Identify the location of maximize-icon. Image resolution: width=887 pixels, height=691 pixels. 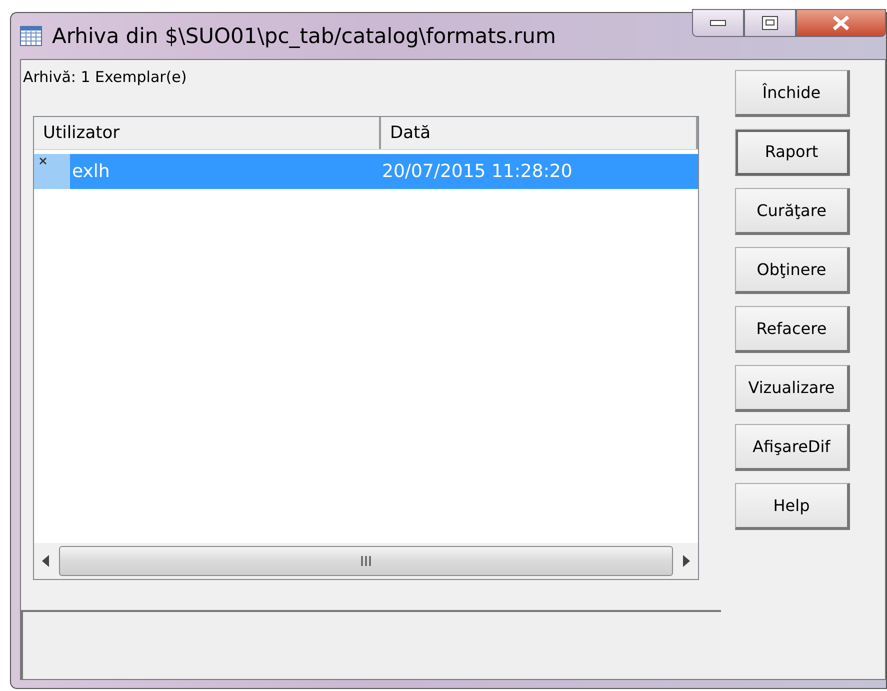
(770, 23).